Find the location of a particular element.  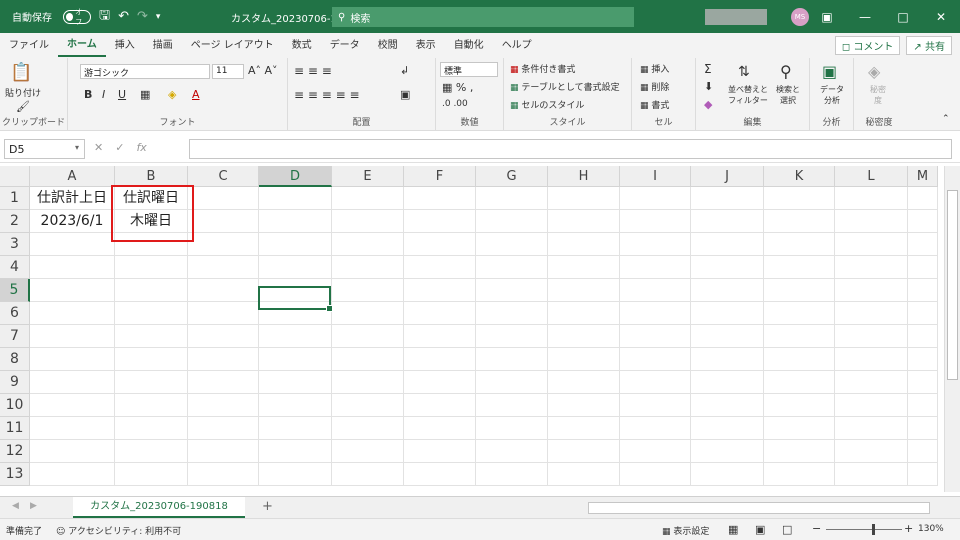

underline-icon: U is located at coordinates (122, 94).